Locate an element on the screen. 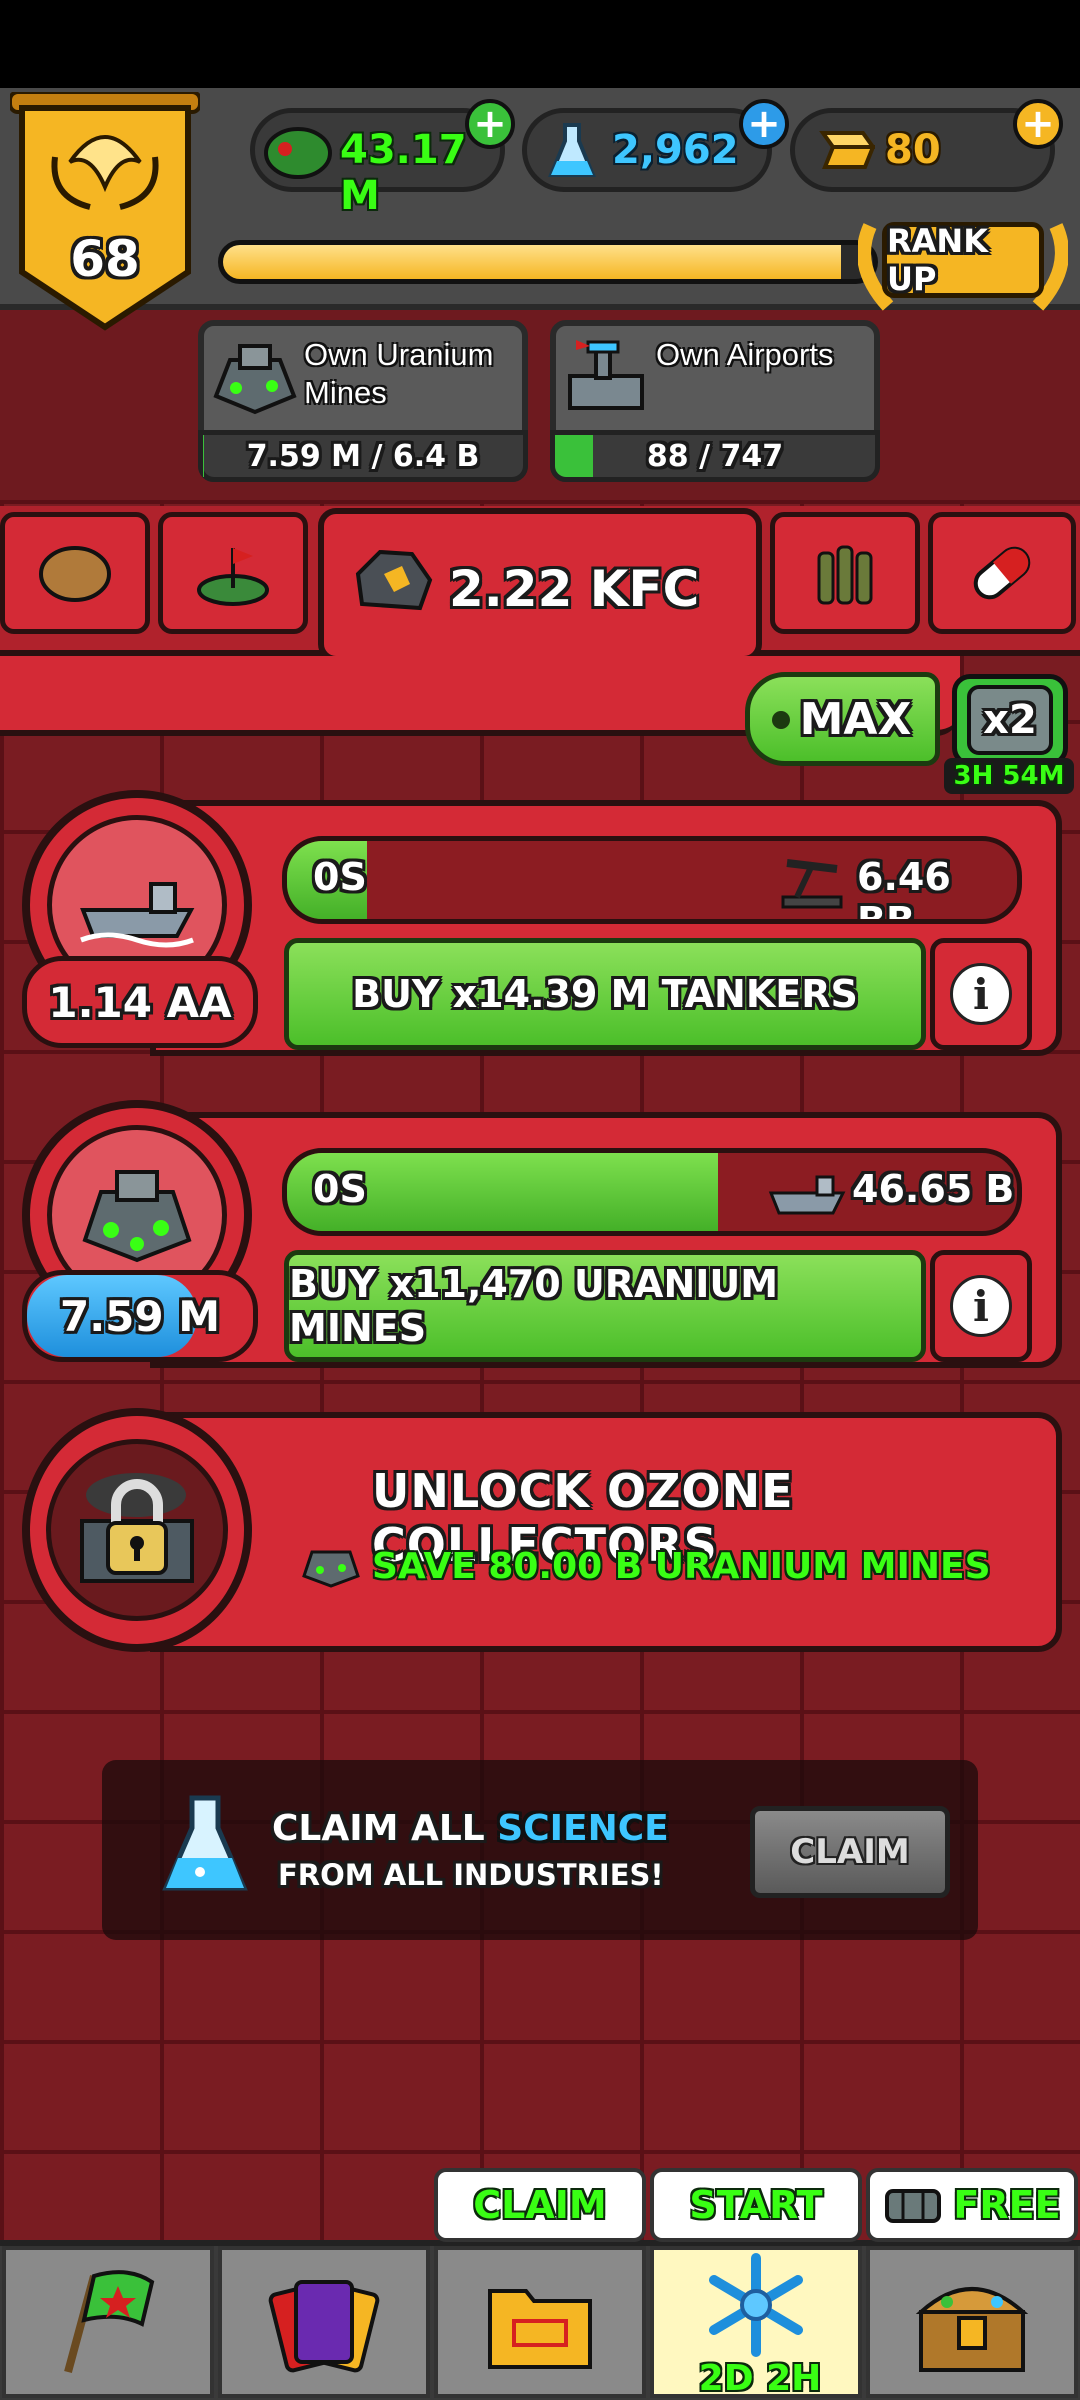 The width and height of the screenshot is (1080, 2400). padlock-icon is located at coordinates (137, 1528).